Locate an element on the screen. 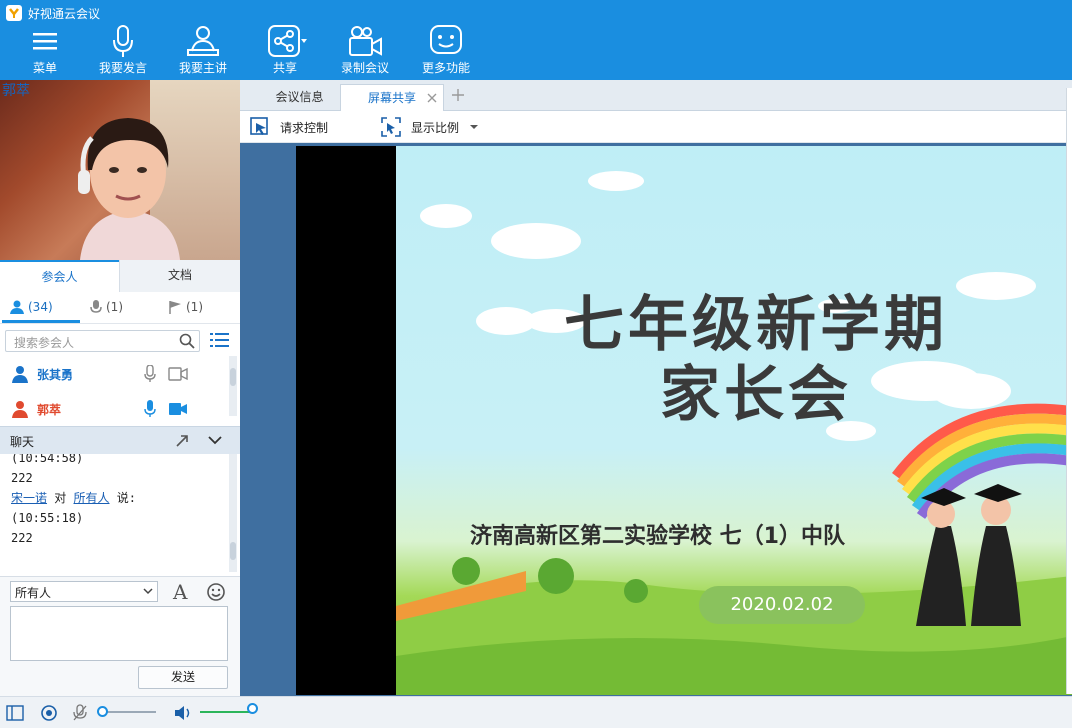  mic-volume-slider is located at coordinates (128, 712).